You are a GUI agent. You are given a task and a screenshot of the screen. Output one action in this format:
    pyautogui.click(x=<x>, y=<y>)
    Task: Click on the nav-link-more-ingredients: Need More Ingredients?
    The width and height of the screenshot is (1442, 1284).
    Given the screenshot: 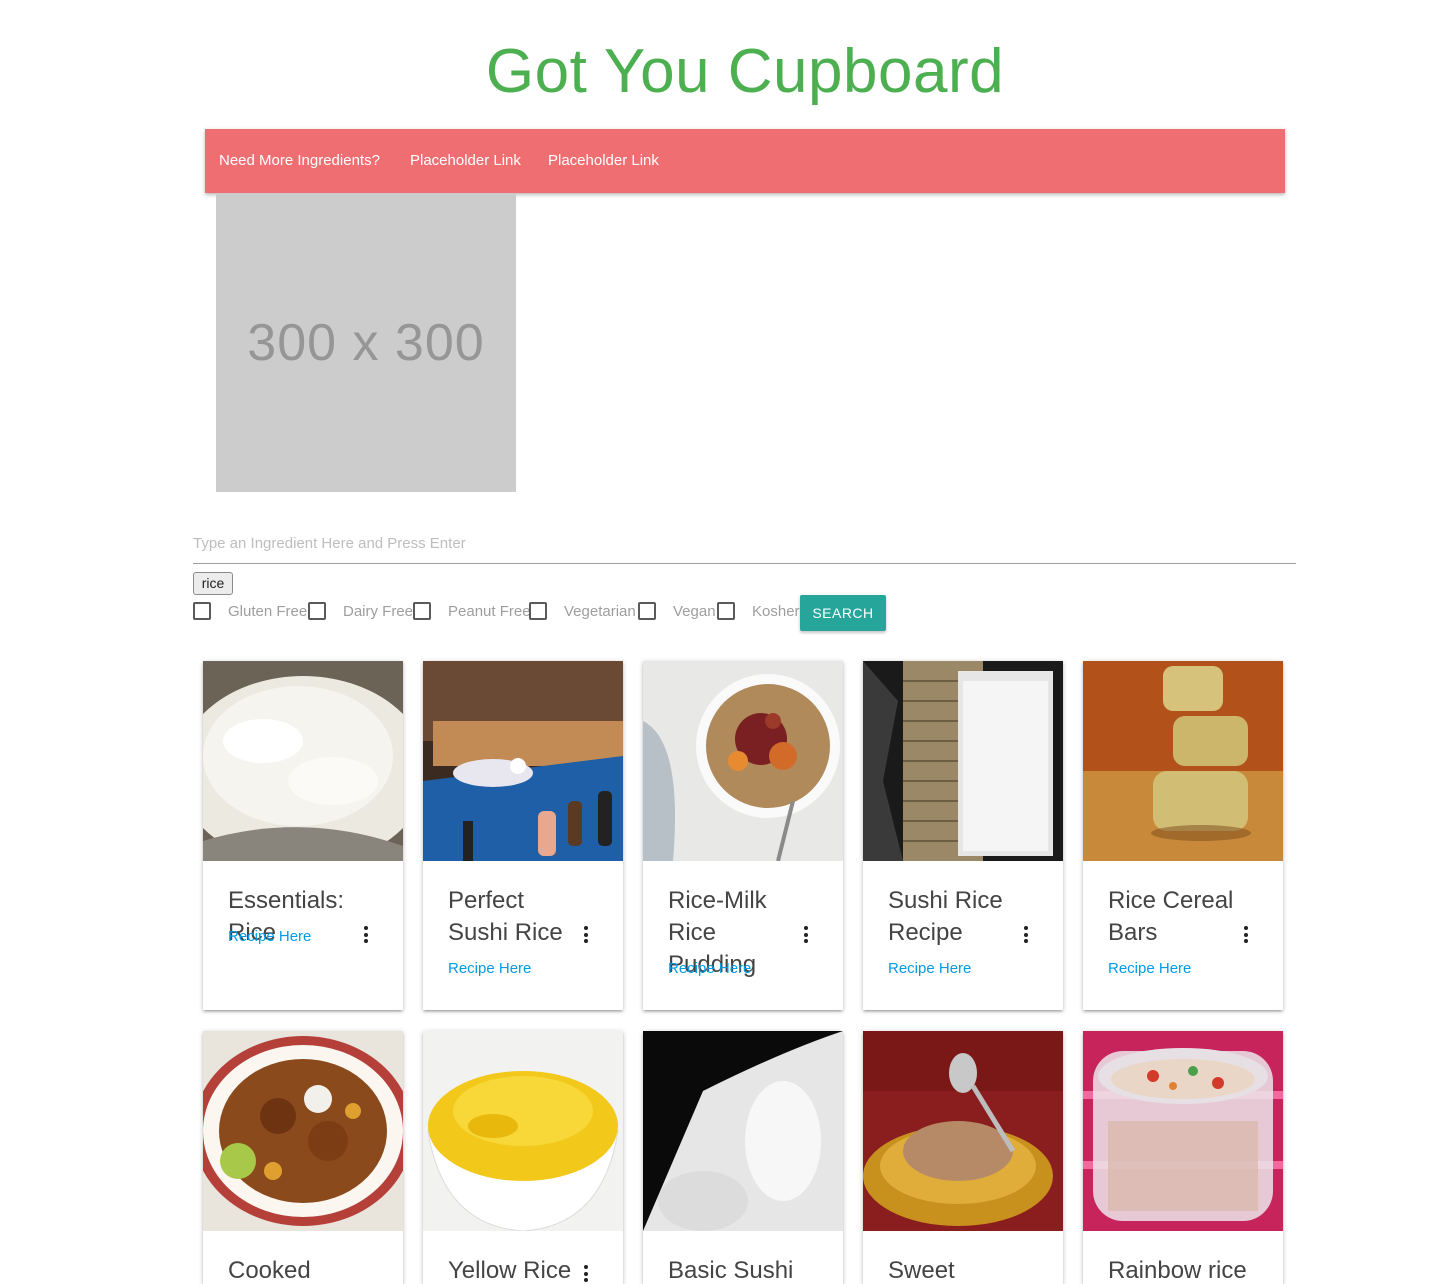 What is the action you would take?
    pyautogui.click(x=299, y=161)
    